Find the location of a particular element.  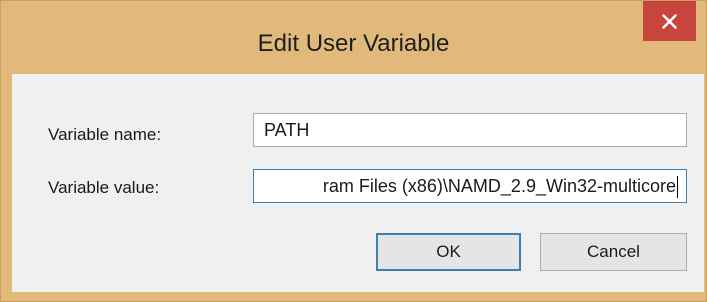

close-button is located at coordinates (669, 21).